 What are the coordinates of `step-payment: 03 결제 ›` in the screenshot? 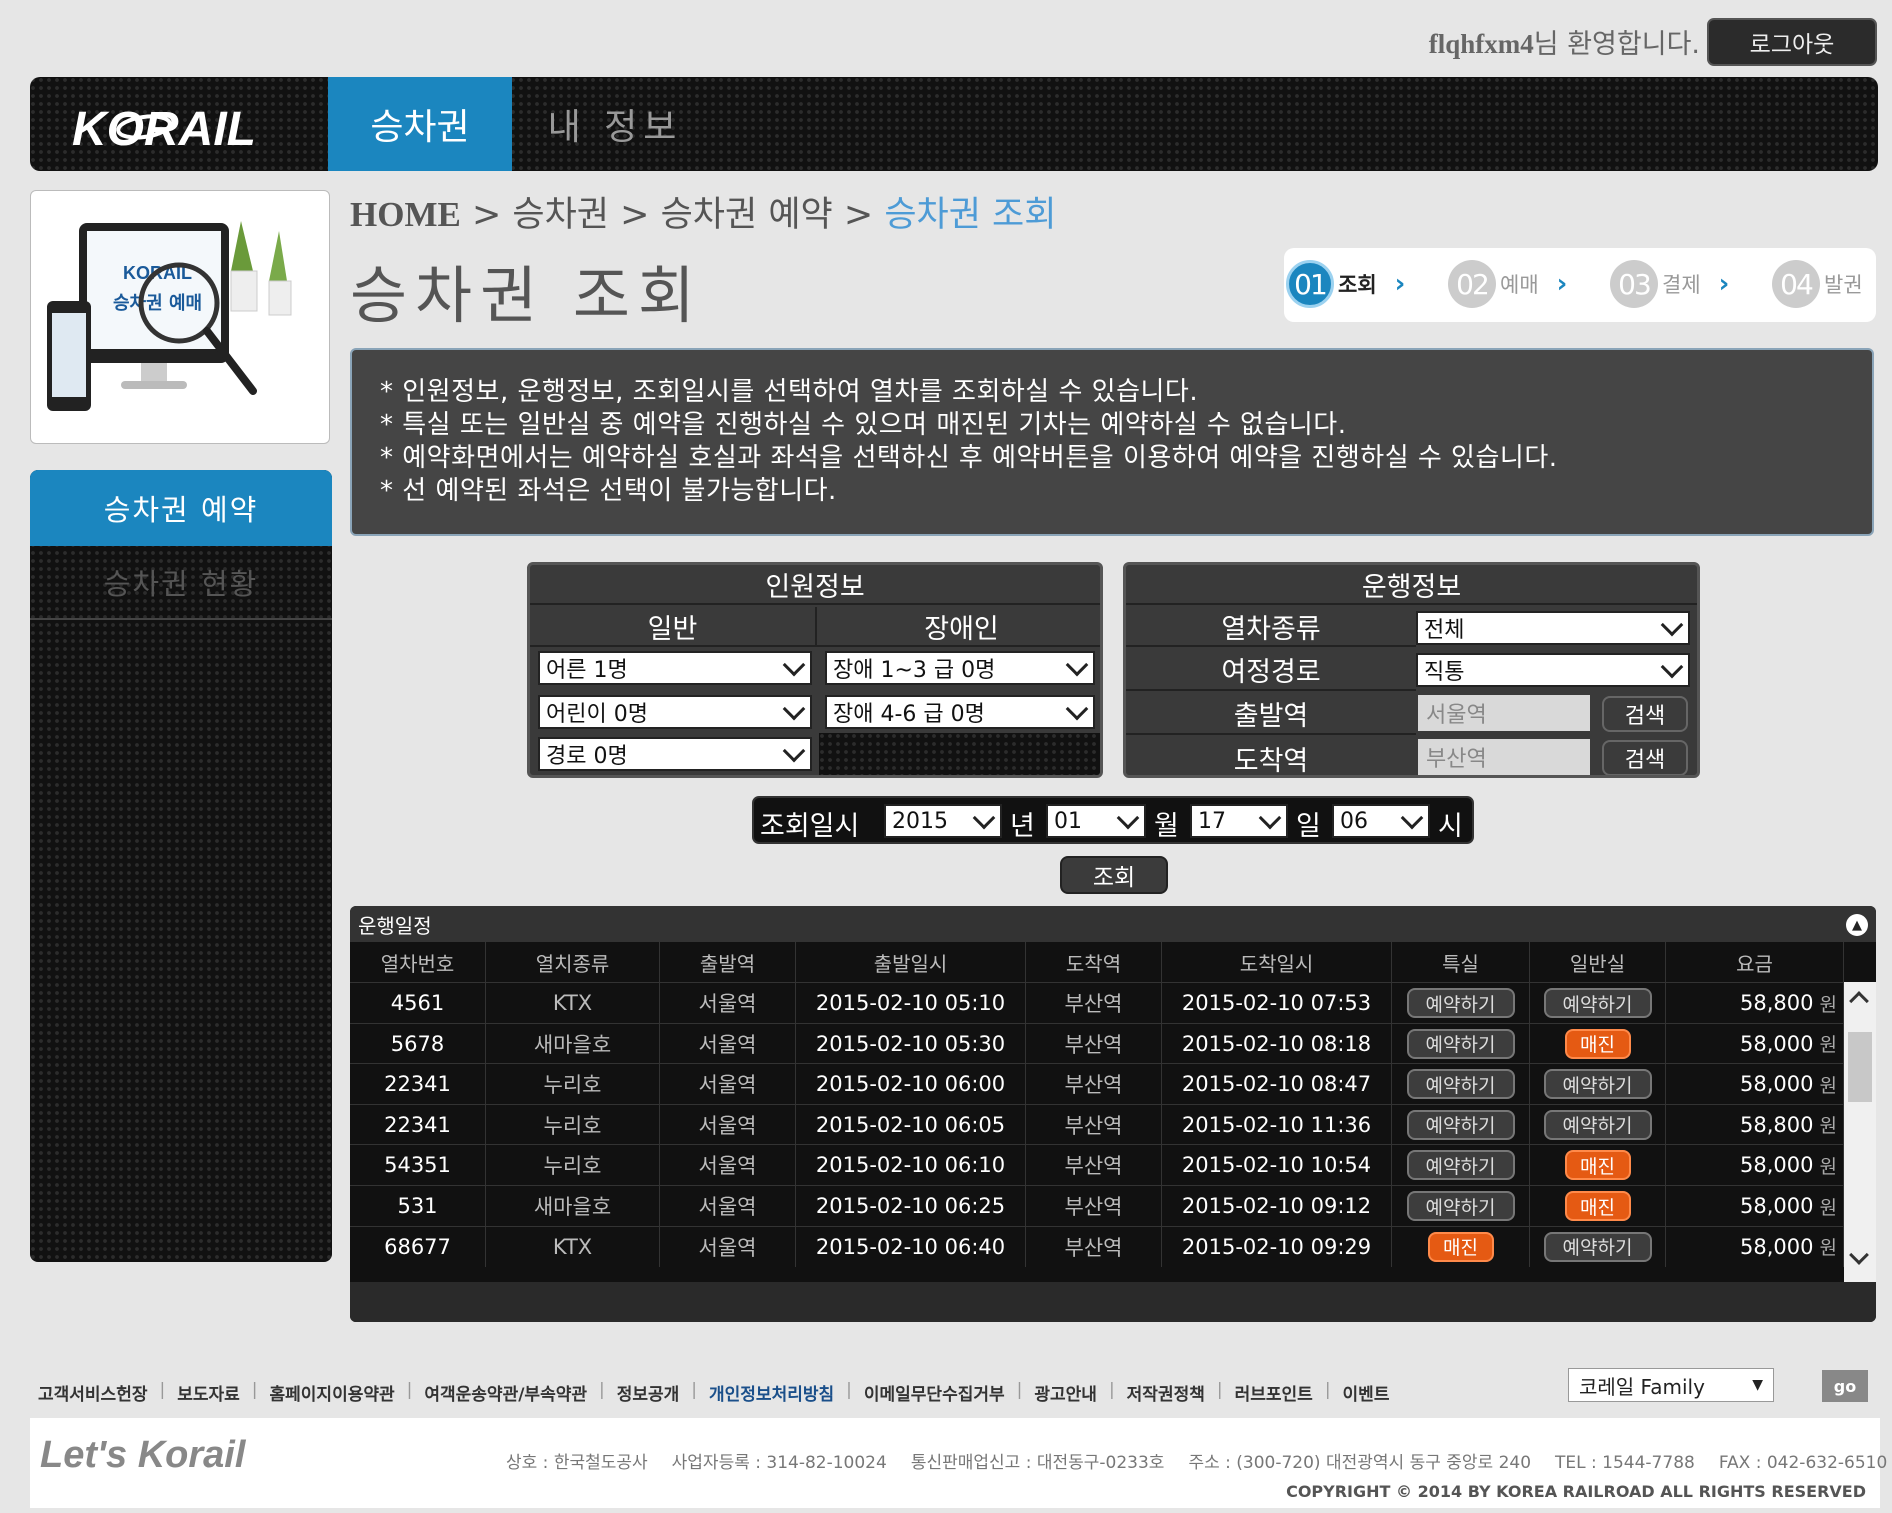 It's located at (1669, 284).